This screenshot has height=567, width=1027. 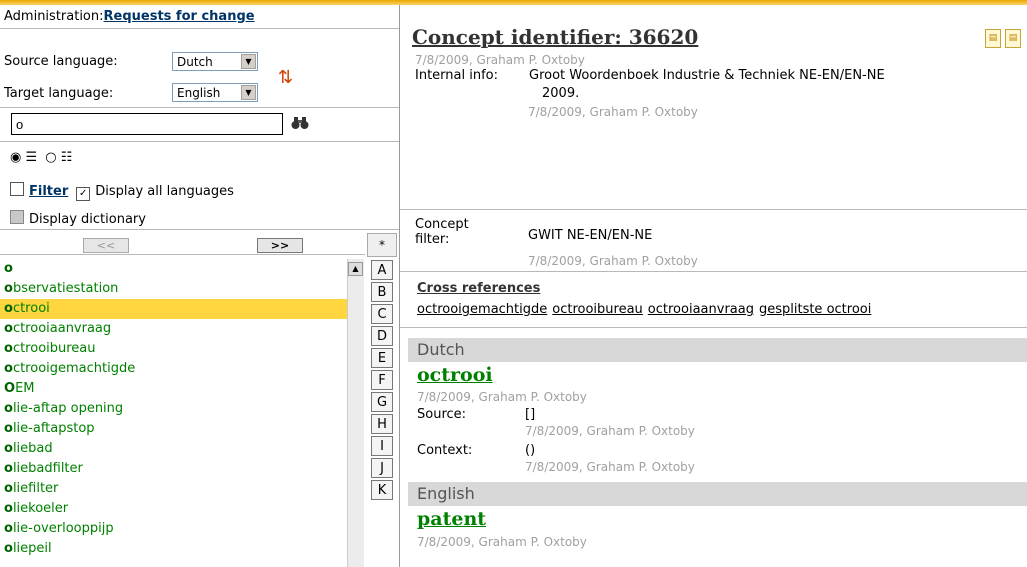 What do you see at coordinates (62, 328) in the screenshot?
I see `list-item-rest: ctrooiaanvraag` at bounding box center [62, 328].